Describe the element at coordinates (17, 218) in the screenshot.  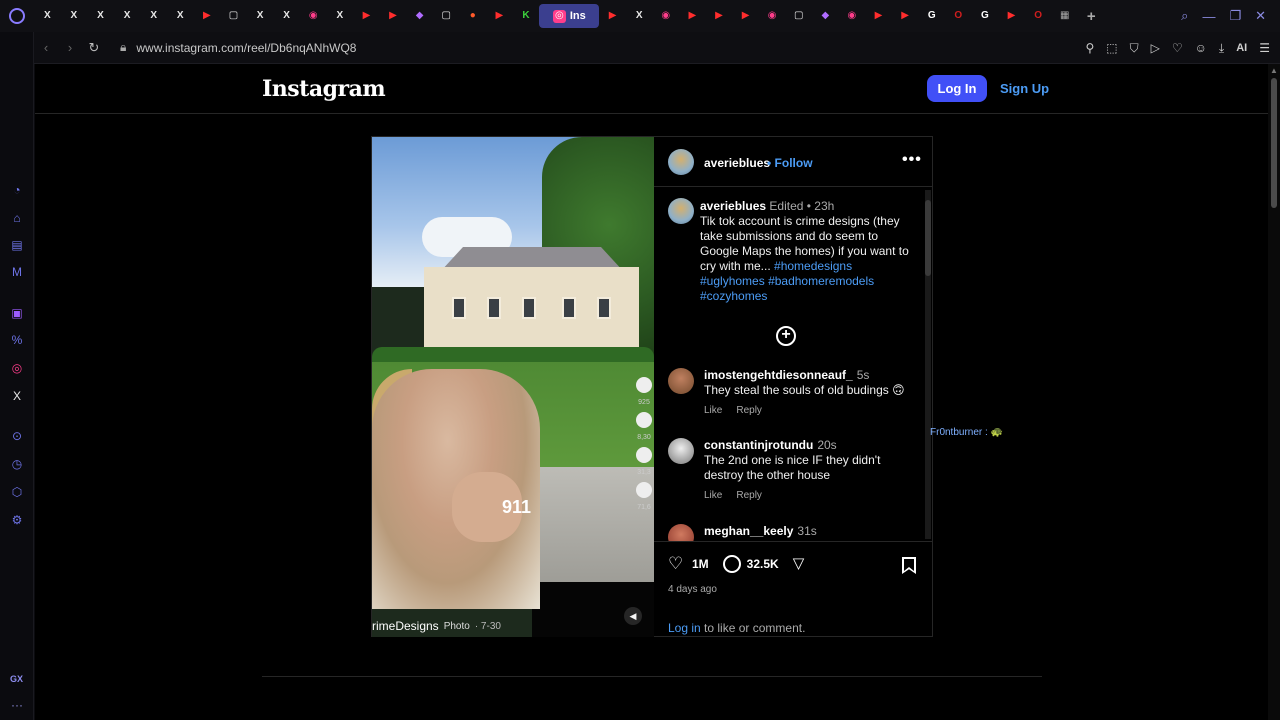
I see `shopping-icon: ⌂` at that location.